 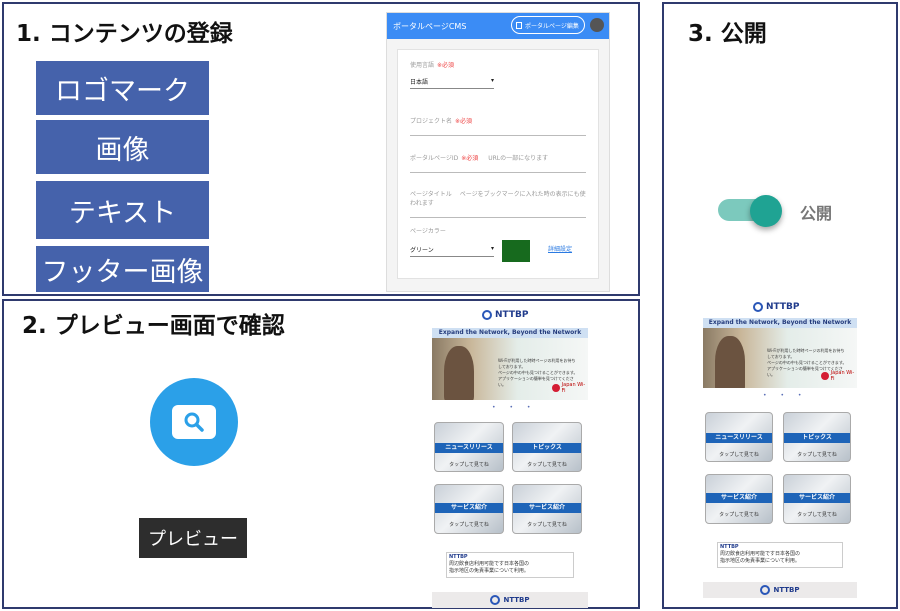 What do you see at coordinates (516, 251) in the screenshot?
I see `color-swatch` at bounding box center [516, 251].